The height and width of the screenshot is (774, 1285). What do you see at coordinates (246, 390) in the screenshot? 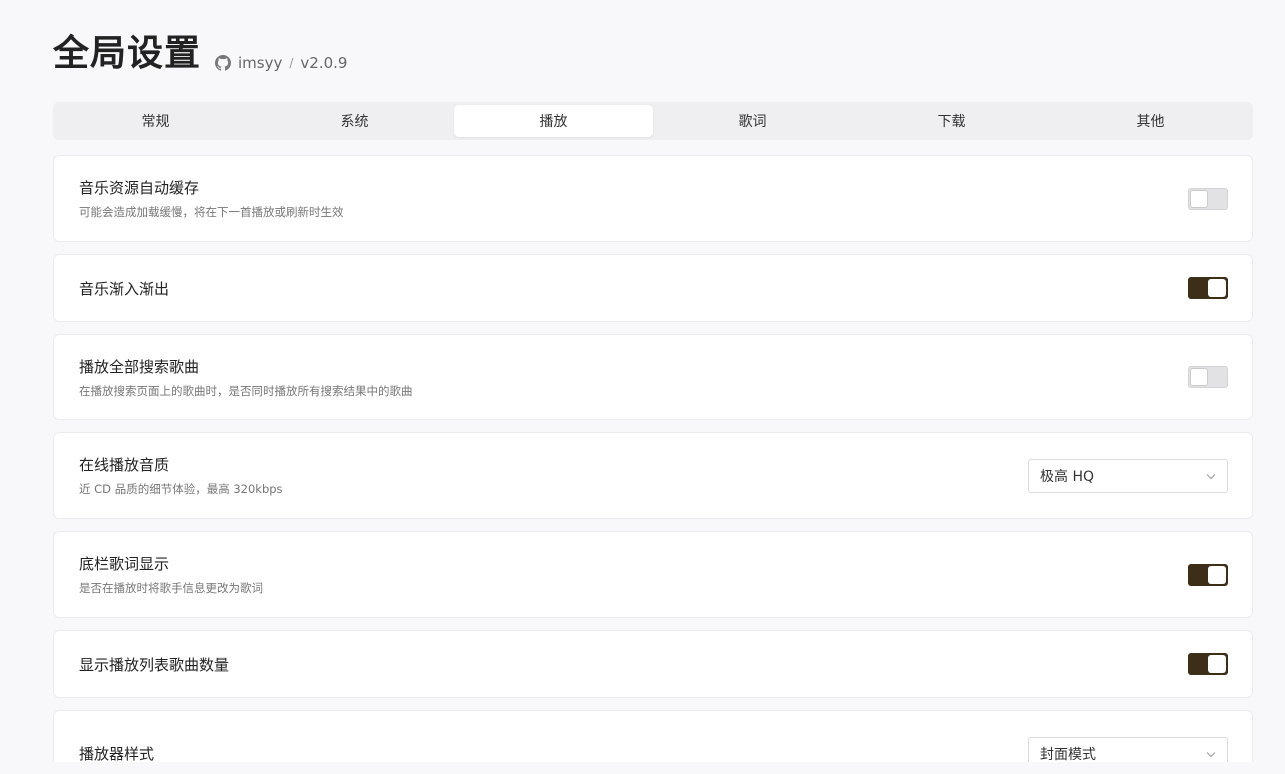
I see `setting-description: 在播放搜索页面上的歌曲时，是否同时播放所有搜索结果中的歌曲` at bounding box center [246, 390].